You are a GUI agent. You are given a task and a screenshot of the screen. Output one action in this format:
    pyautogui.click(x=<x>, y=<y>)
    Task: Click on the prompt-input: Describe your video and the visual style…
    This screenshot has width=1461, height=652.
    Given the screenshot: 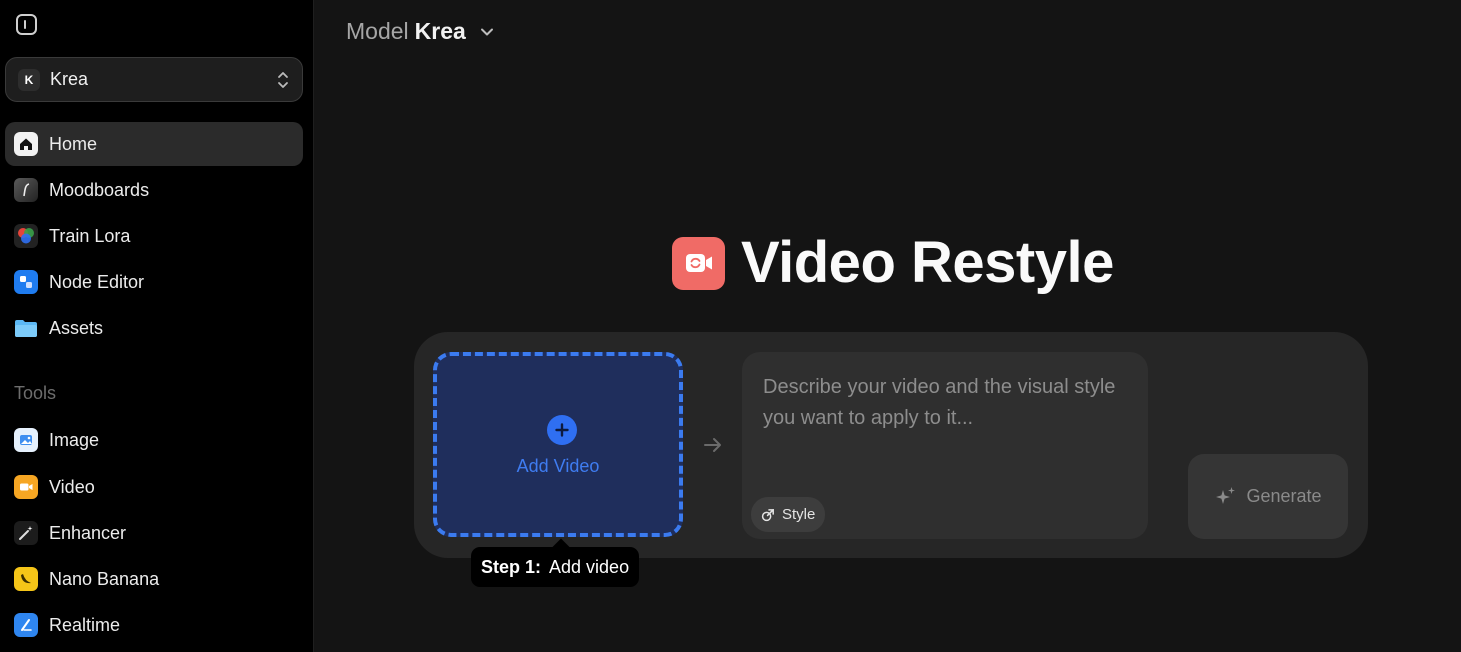 What is the action you would take?
    pyautogui.click(x=943, y=403)
    